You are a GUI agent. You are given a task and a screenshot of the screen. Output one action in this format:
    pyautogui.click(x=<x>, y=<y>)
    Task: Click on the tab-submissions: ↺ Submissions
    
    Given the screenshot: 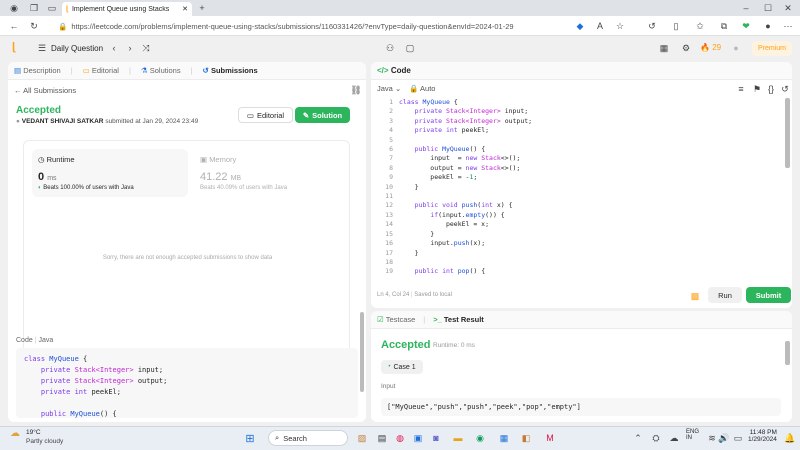 What is the action you would take?
    pyautogui.click(x=230, y=70)
    